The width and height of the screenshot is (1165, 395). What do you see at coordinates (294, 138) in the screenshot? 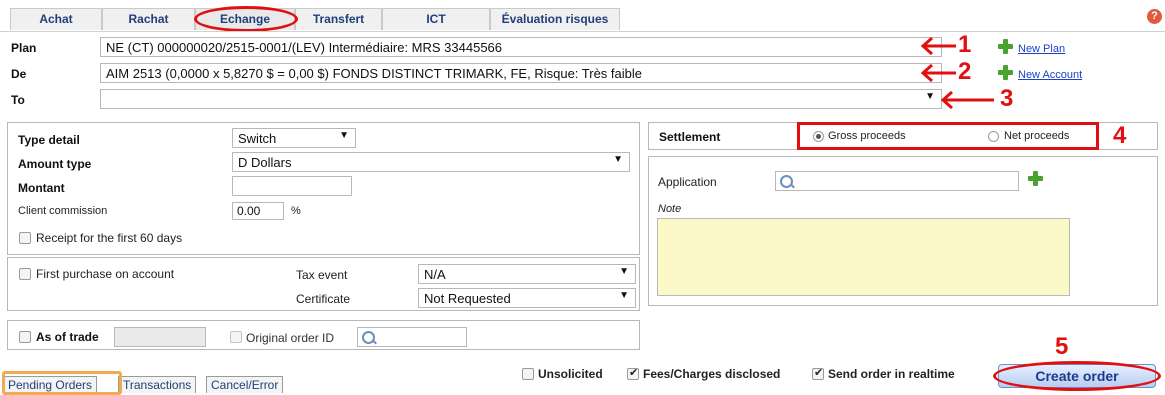
I see `type-detail-select: Switch ▼` at bounding box center [294, 138].